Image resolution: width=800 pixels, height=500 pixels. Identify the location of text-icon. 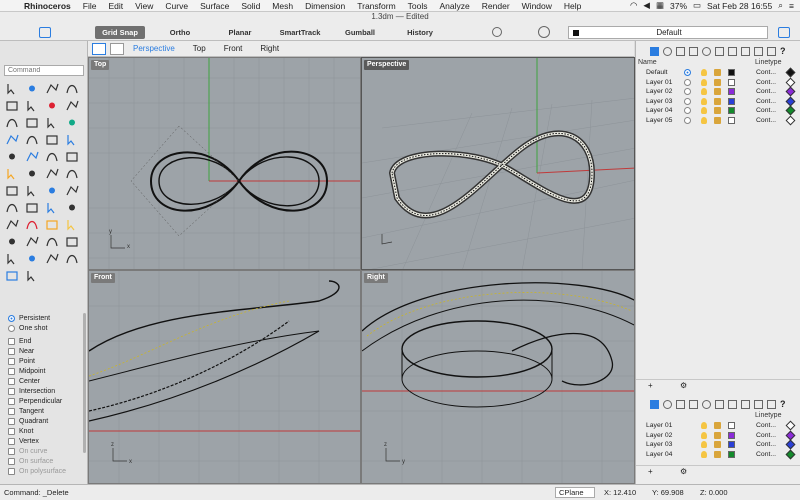
(52, 122).